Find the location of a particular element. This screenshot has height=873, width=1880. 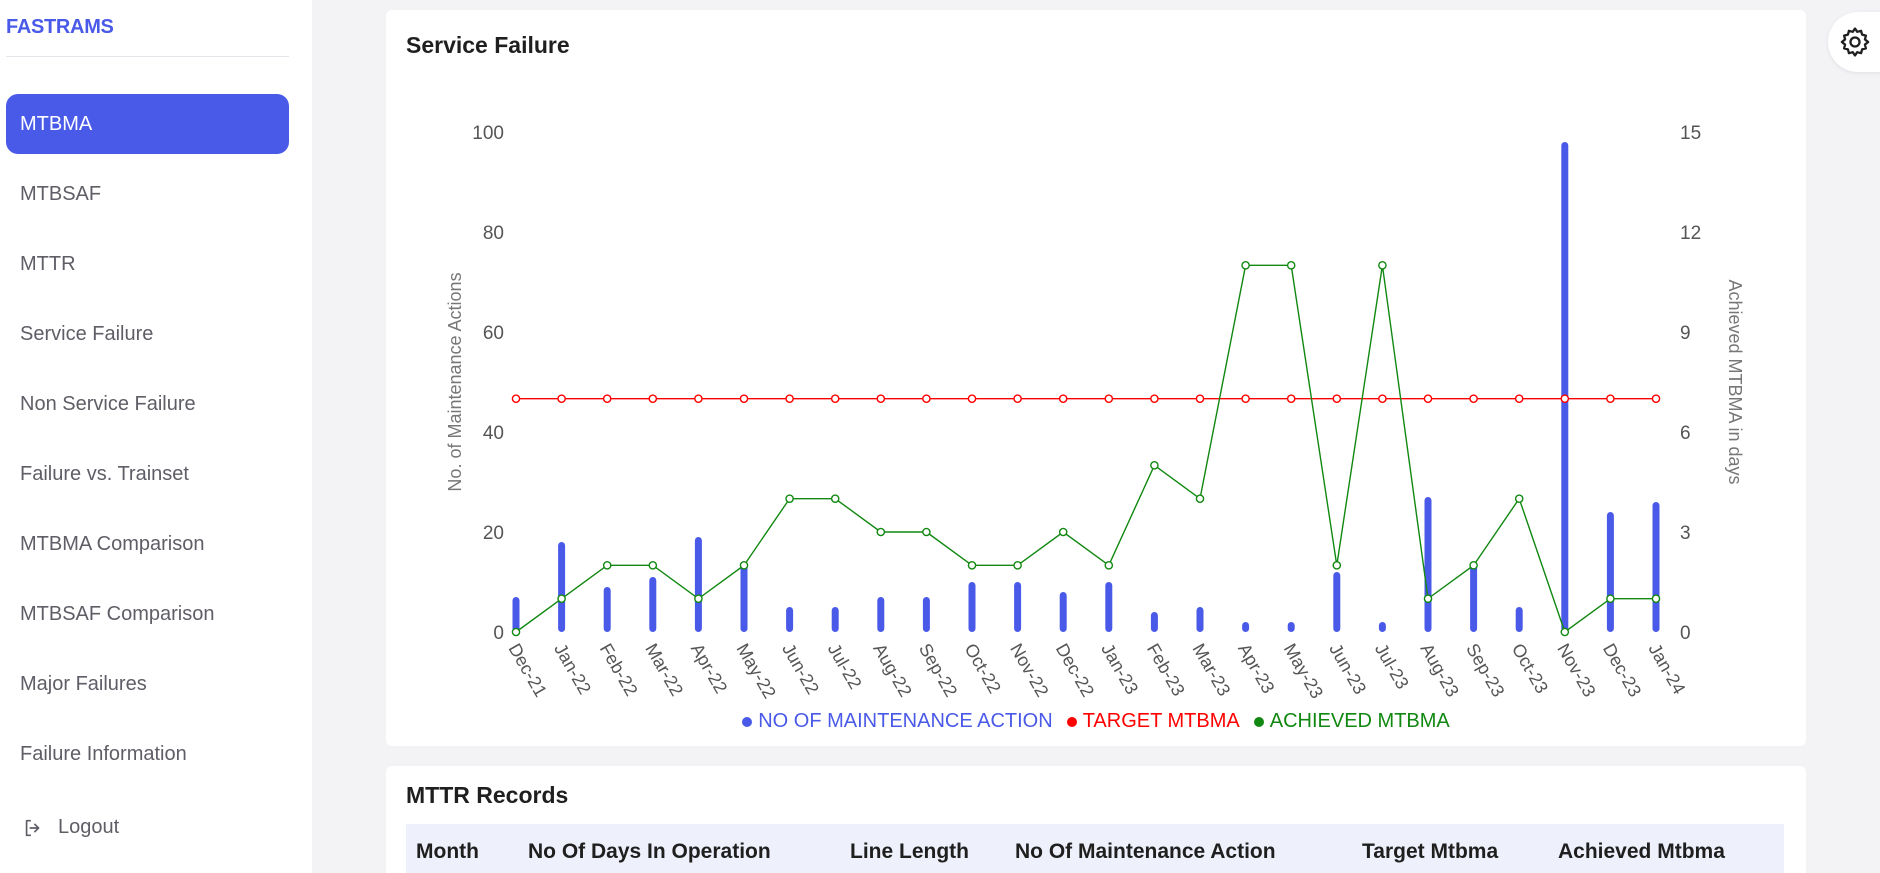

legend-item-maintenance: NO OF MAINTENANCE ACTION is located at coordinates (897, 721).